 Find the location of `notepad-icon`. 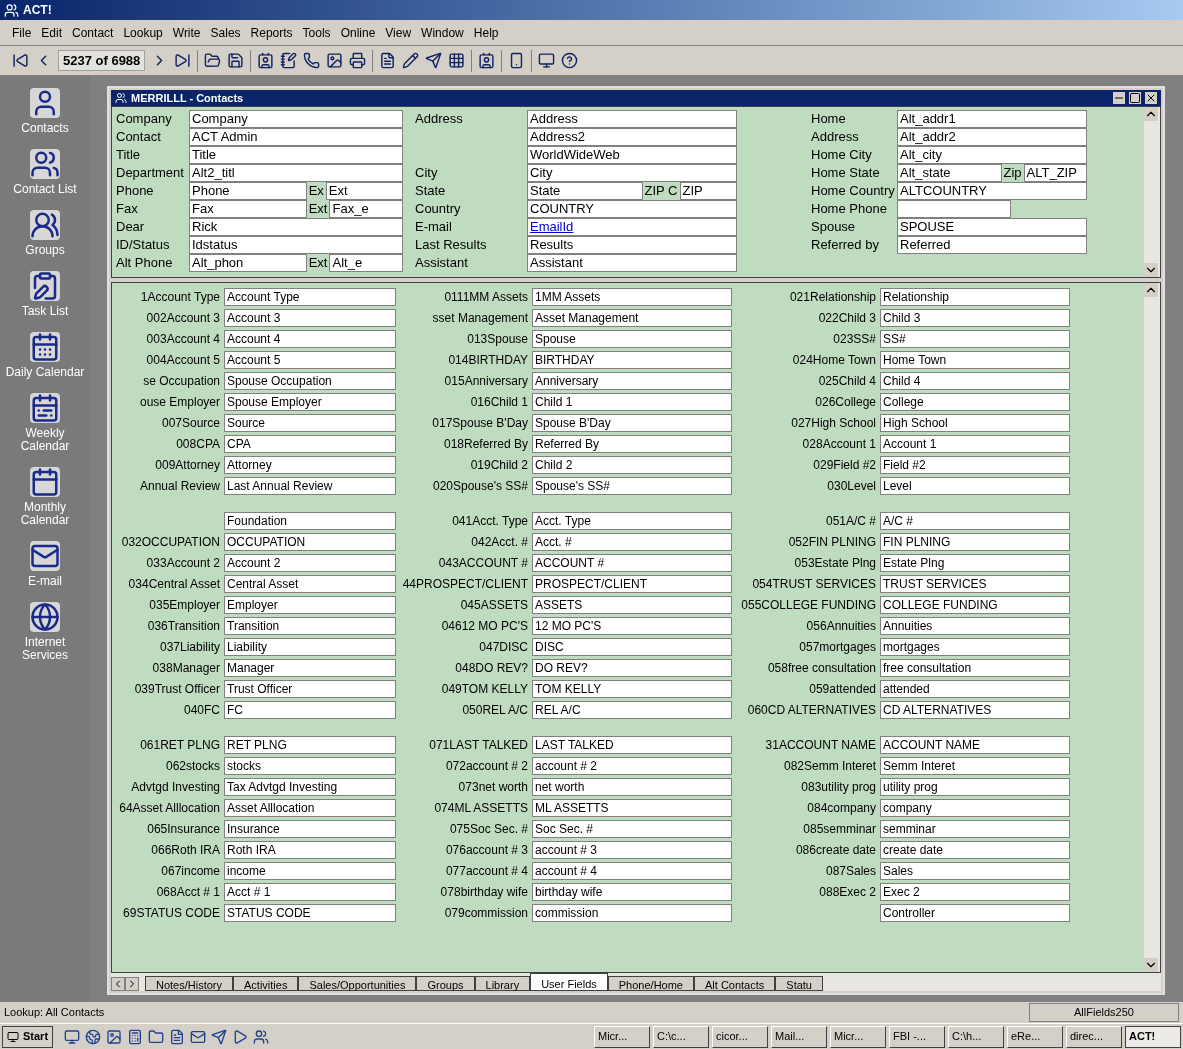

notepad-icon is located at coordinates (289, 60).